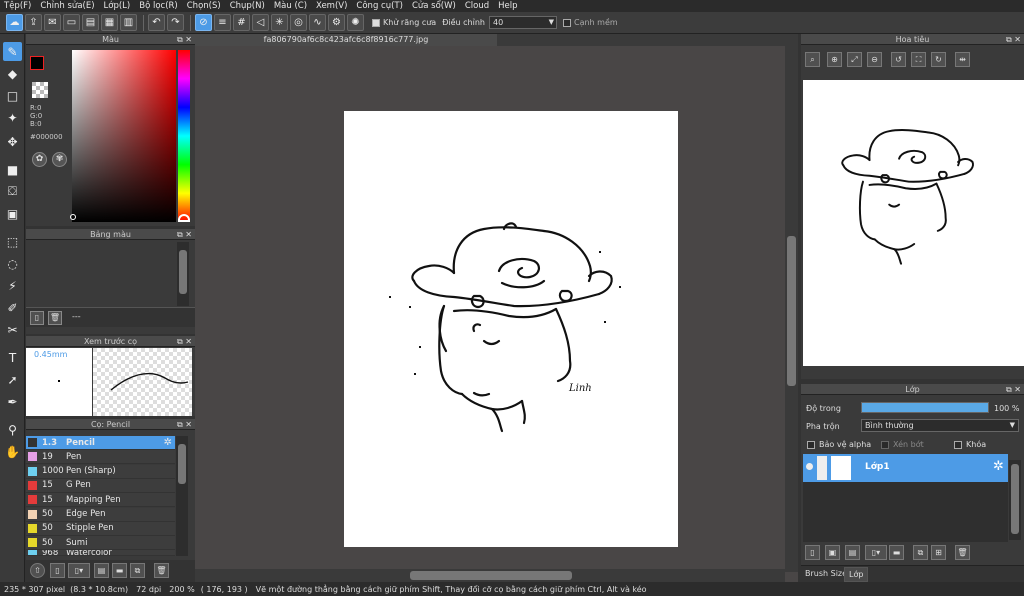 The height and width of the screenshot is (596, 1024). I want to click on saturation-value-picker, so click(124, 136).